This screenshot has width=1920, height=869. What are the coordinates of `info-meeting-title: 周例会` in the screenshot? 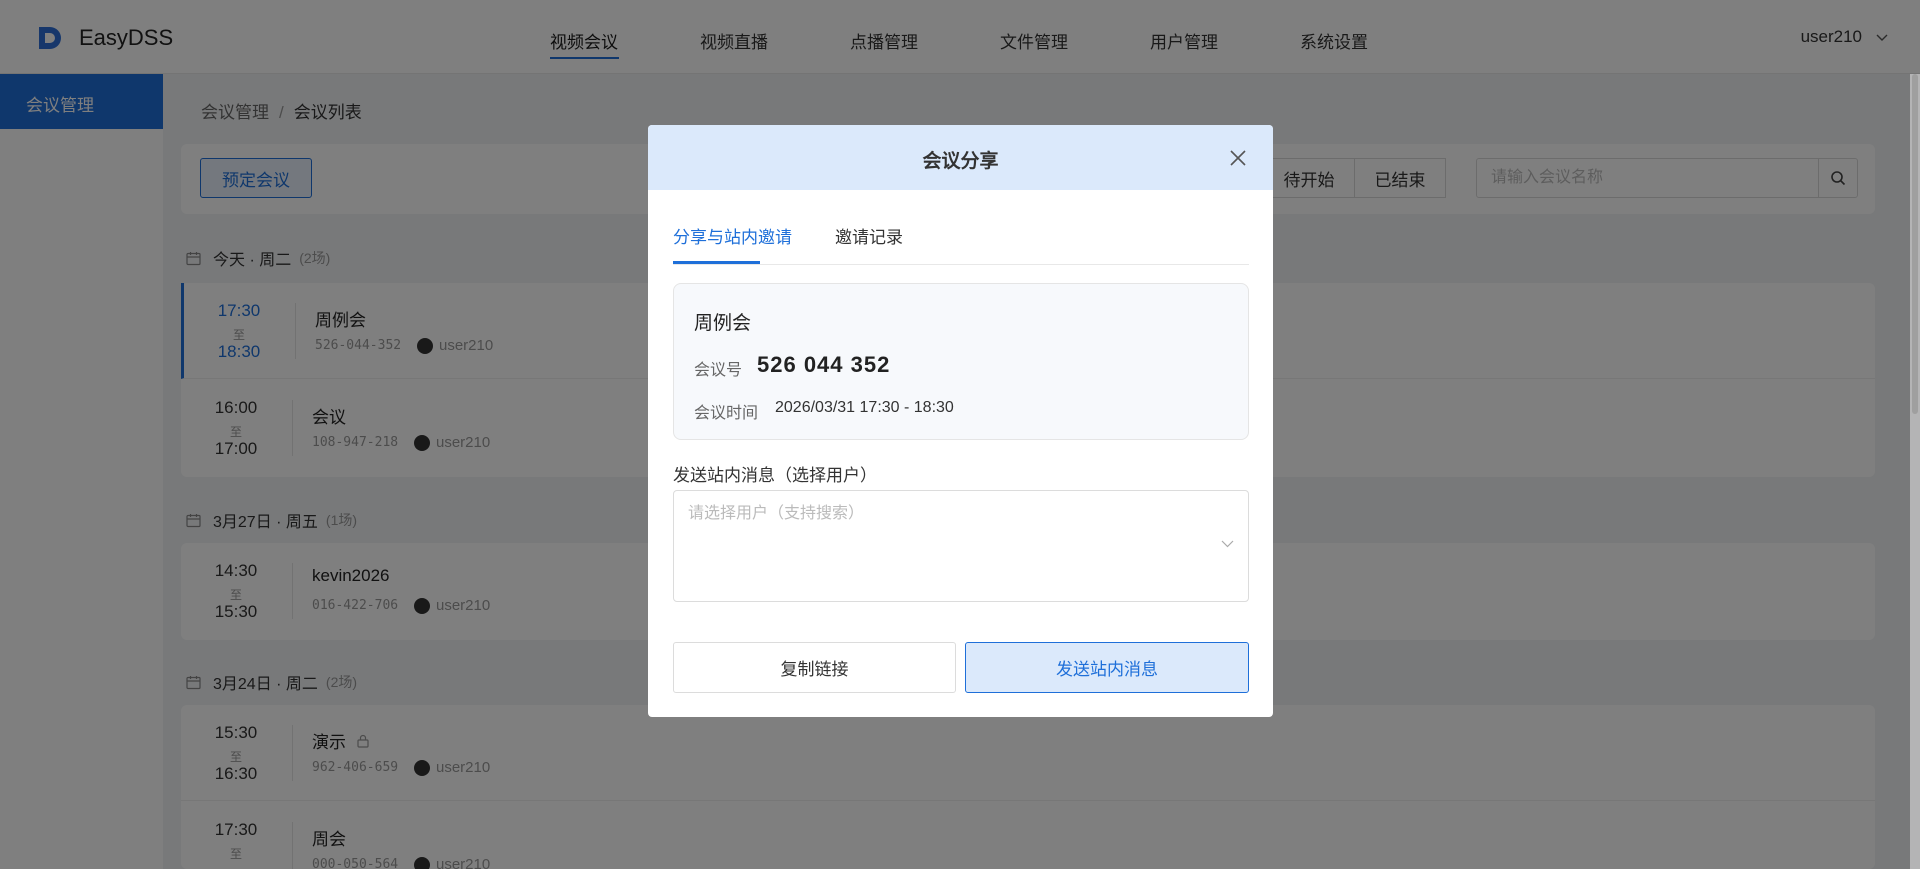 It's located at (723, 323).